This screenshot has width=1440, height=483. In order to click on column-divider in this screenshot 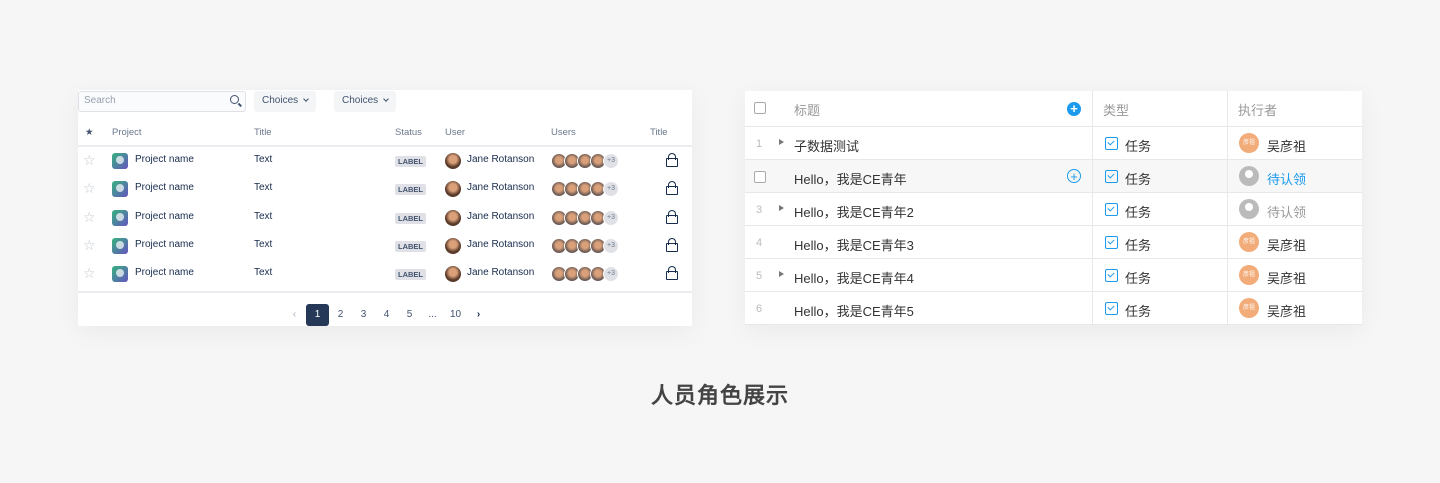, I will do `click(1227, 208)`.